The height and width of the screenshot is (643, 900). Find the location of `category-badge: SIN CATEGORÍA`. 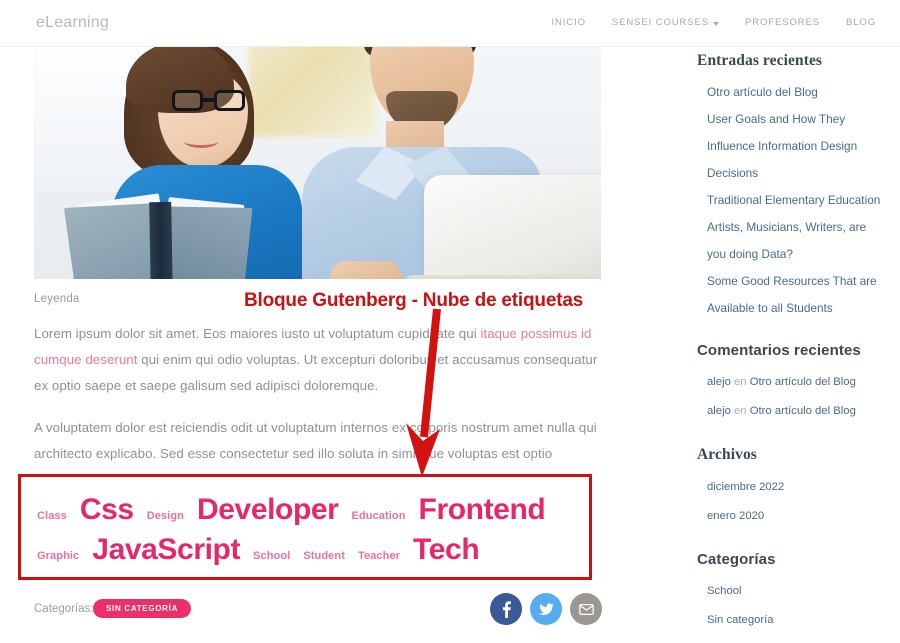

category-badge: SIN CATEGORÍA is located at coordinates (142, 608).